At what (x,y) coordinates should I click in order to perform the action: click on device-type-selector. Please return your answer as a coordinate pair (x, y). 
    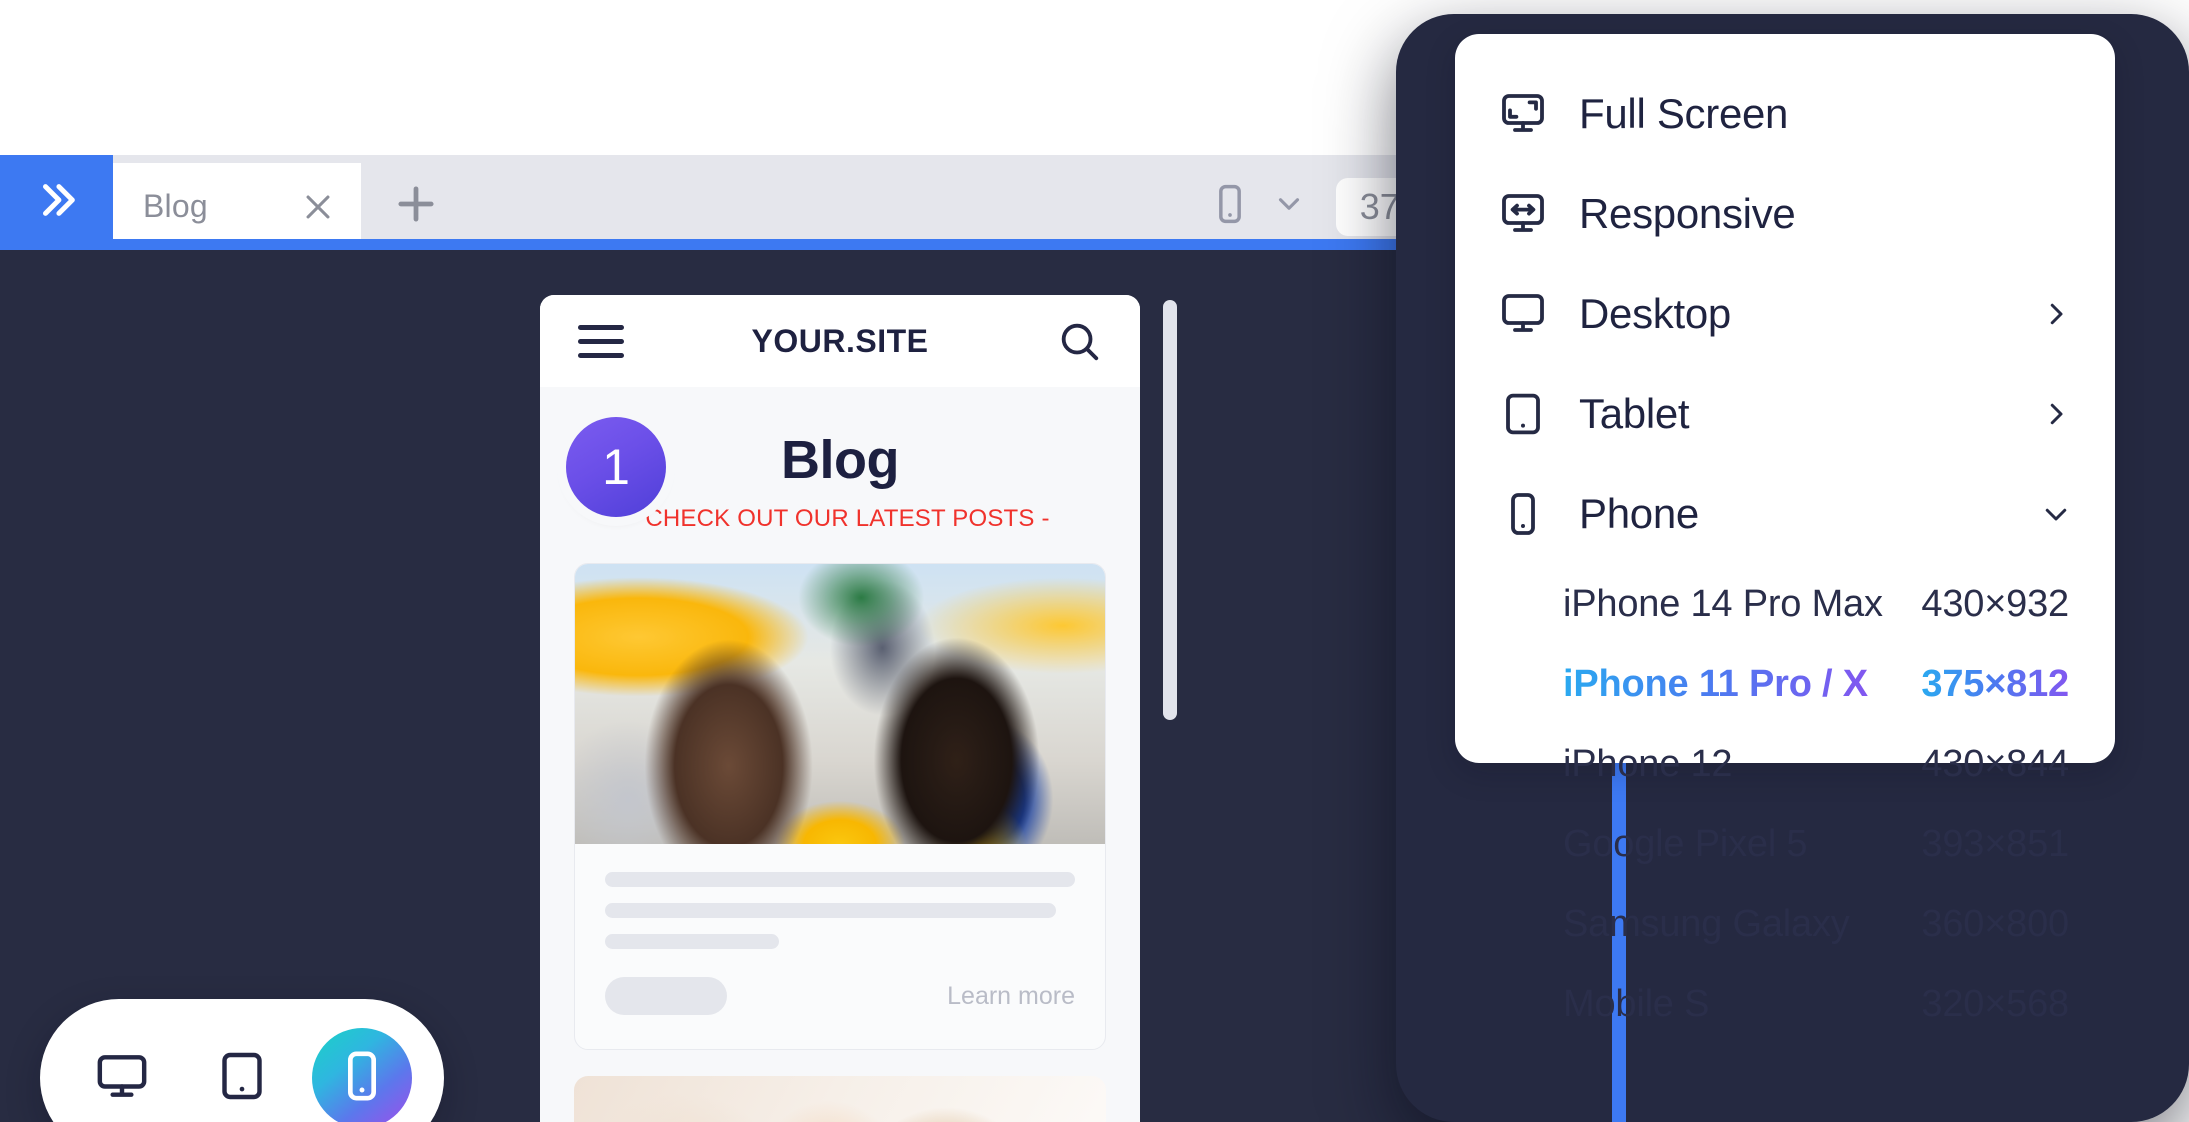
    Looking at the image, I should click on (1257, 206).